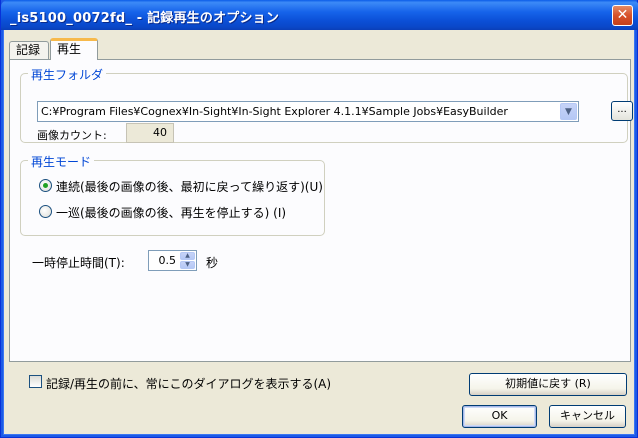 This screenshot has height=438, width=638. I want to click on playback-folder-label: 再生フォルダ, so click(67, 74).